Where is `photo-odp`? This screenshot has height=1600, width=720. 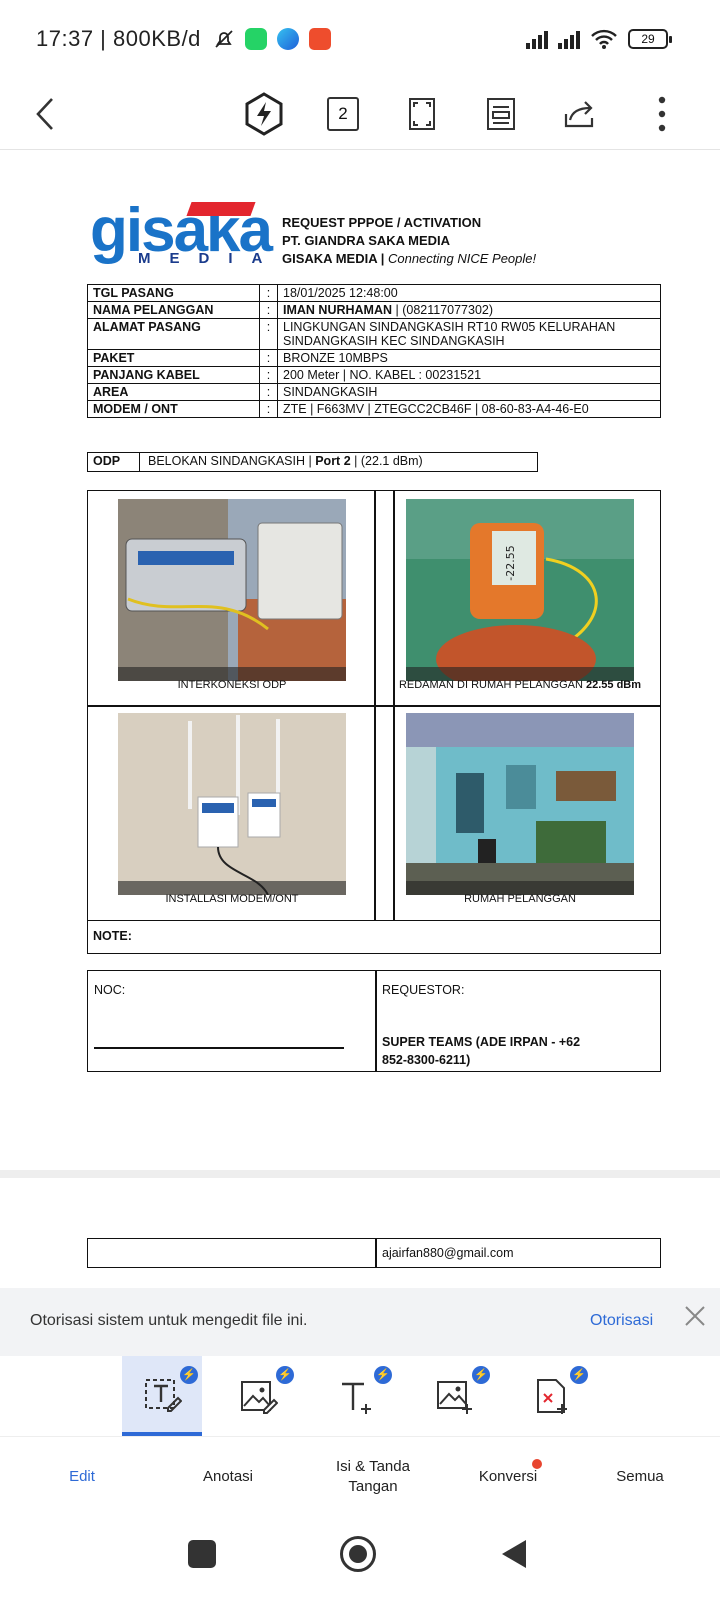
photo-odp is located at coordinates (232, 590).